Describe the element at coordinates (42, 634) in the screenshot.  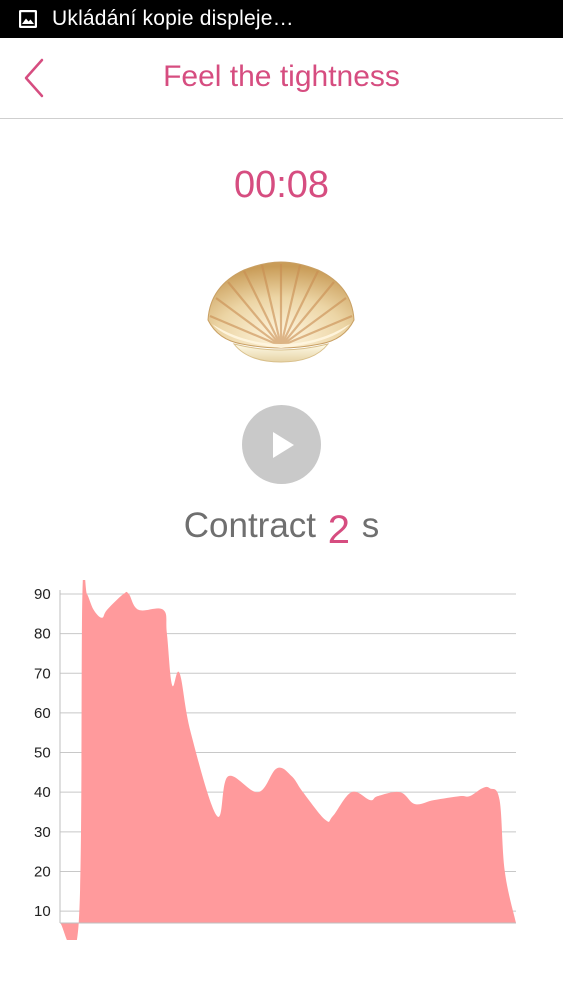
I see `y-tick-label: 80` at that location.